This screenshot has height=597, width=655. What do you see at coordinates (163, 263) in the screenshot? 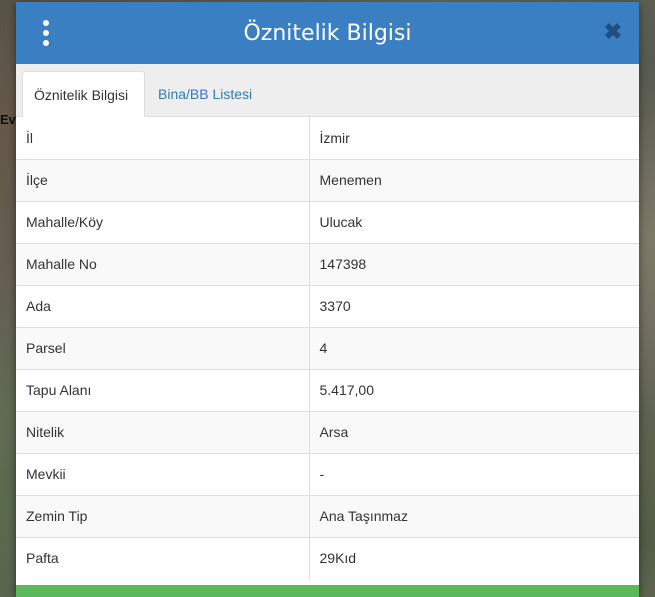
I see `attribute-key: Mahalle No` at bounding box center [163, 263].